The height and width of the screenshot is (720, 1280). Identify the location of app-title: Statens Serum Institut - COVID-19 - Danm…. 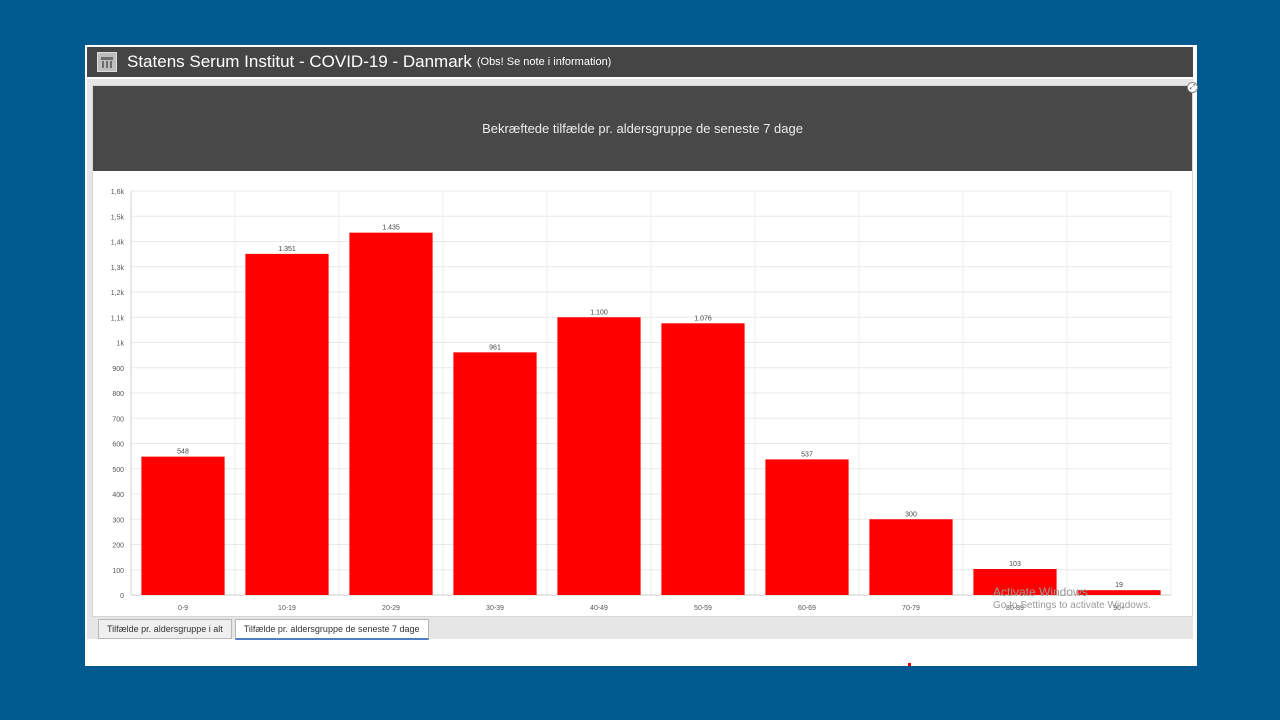
(299, 61).